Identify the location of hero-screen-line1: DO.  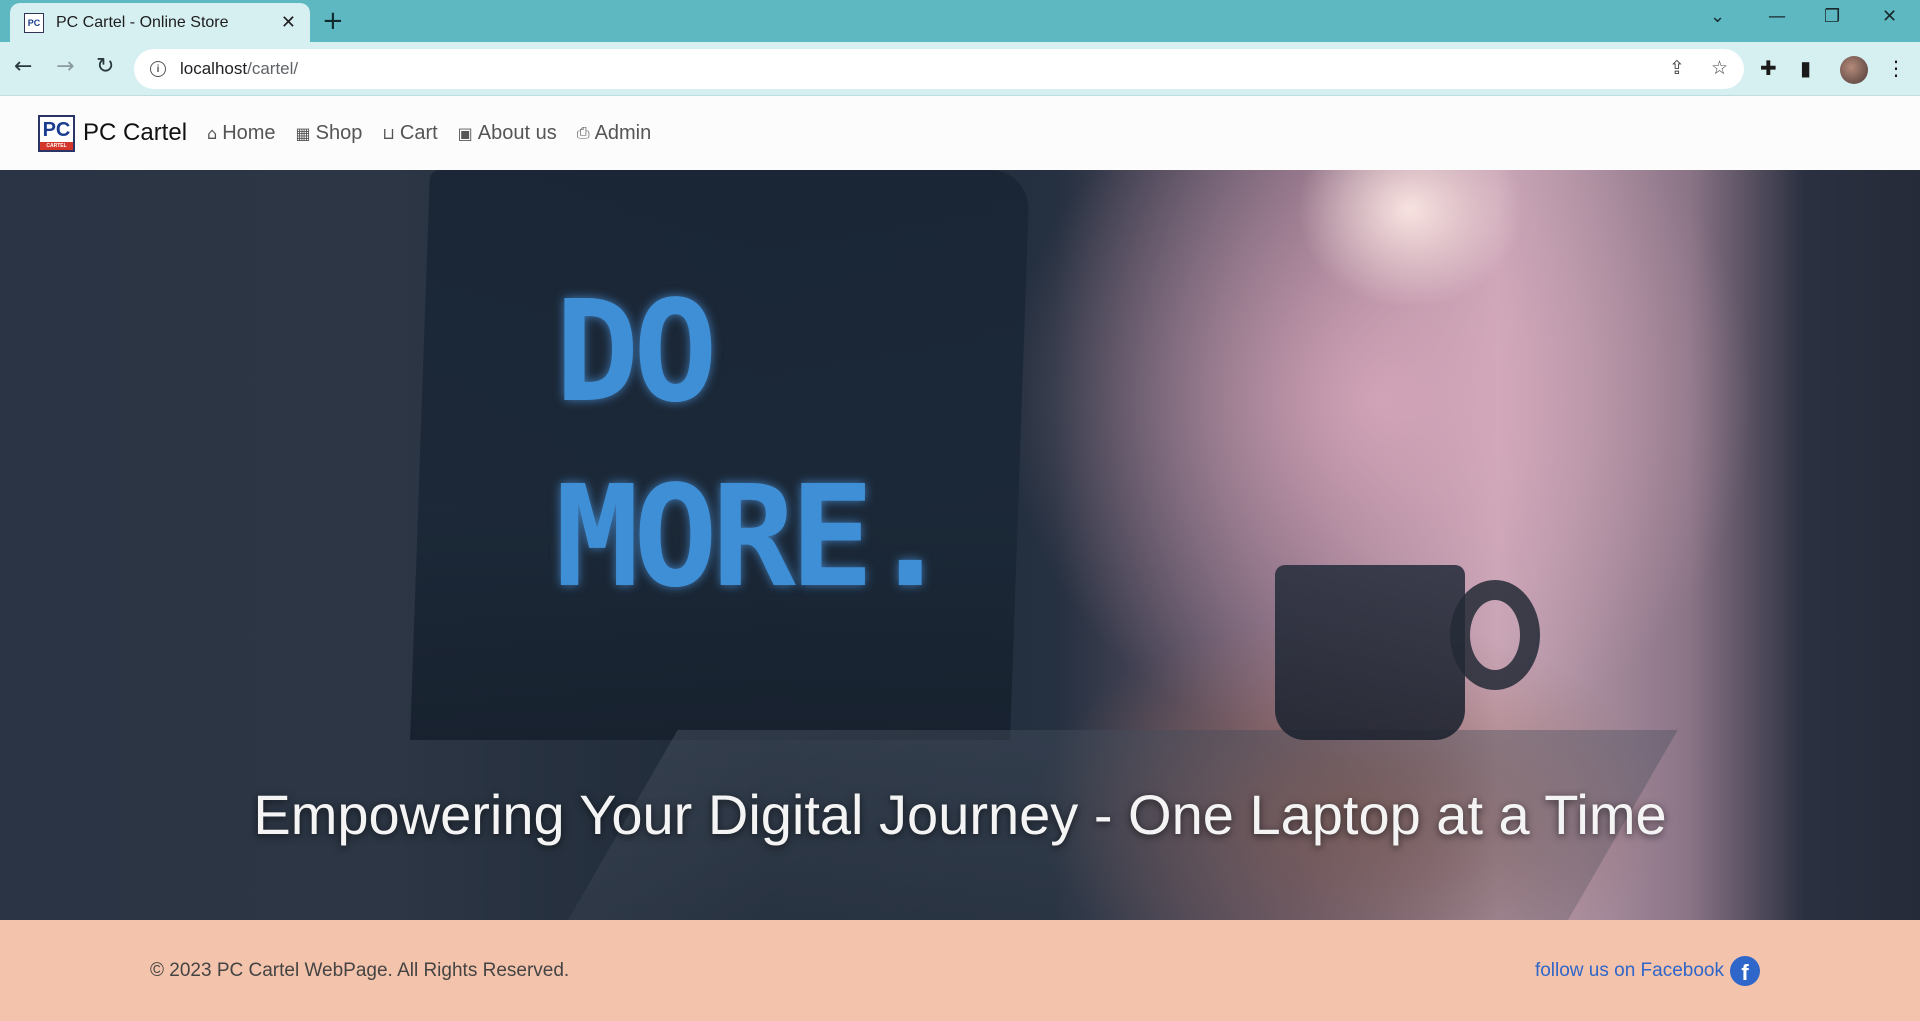
(636, 352).